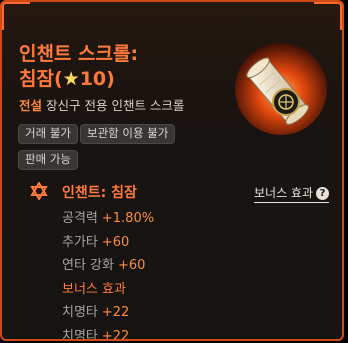 The image size is (348, 343). Describe the element at coordinates (48, 160) in the screenshot. I see `tag-sellable: 판매 가능` at that location.